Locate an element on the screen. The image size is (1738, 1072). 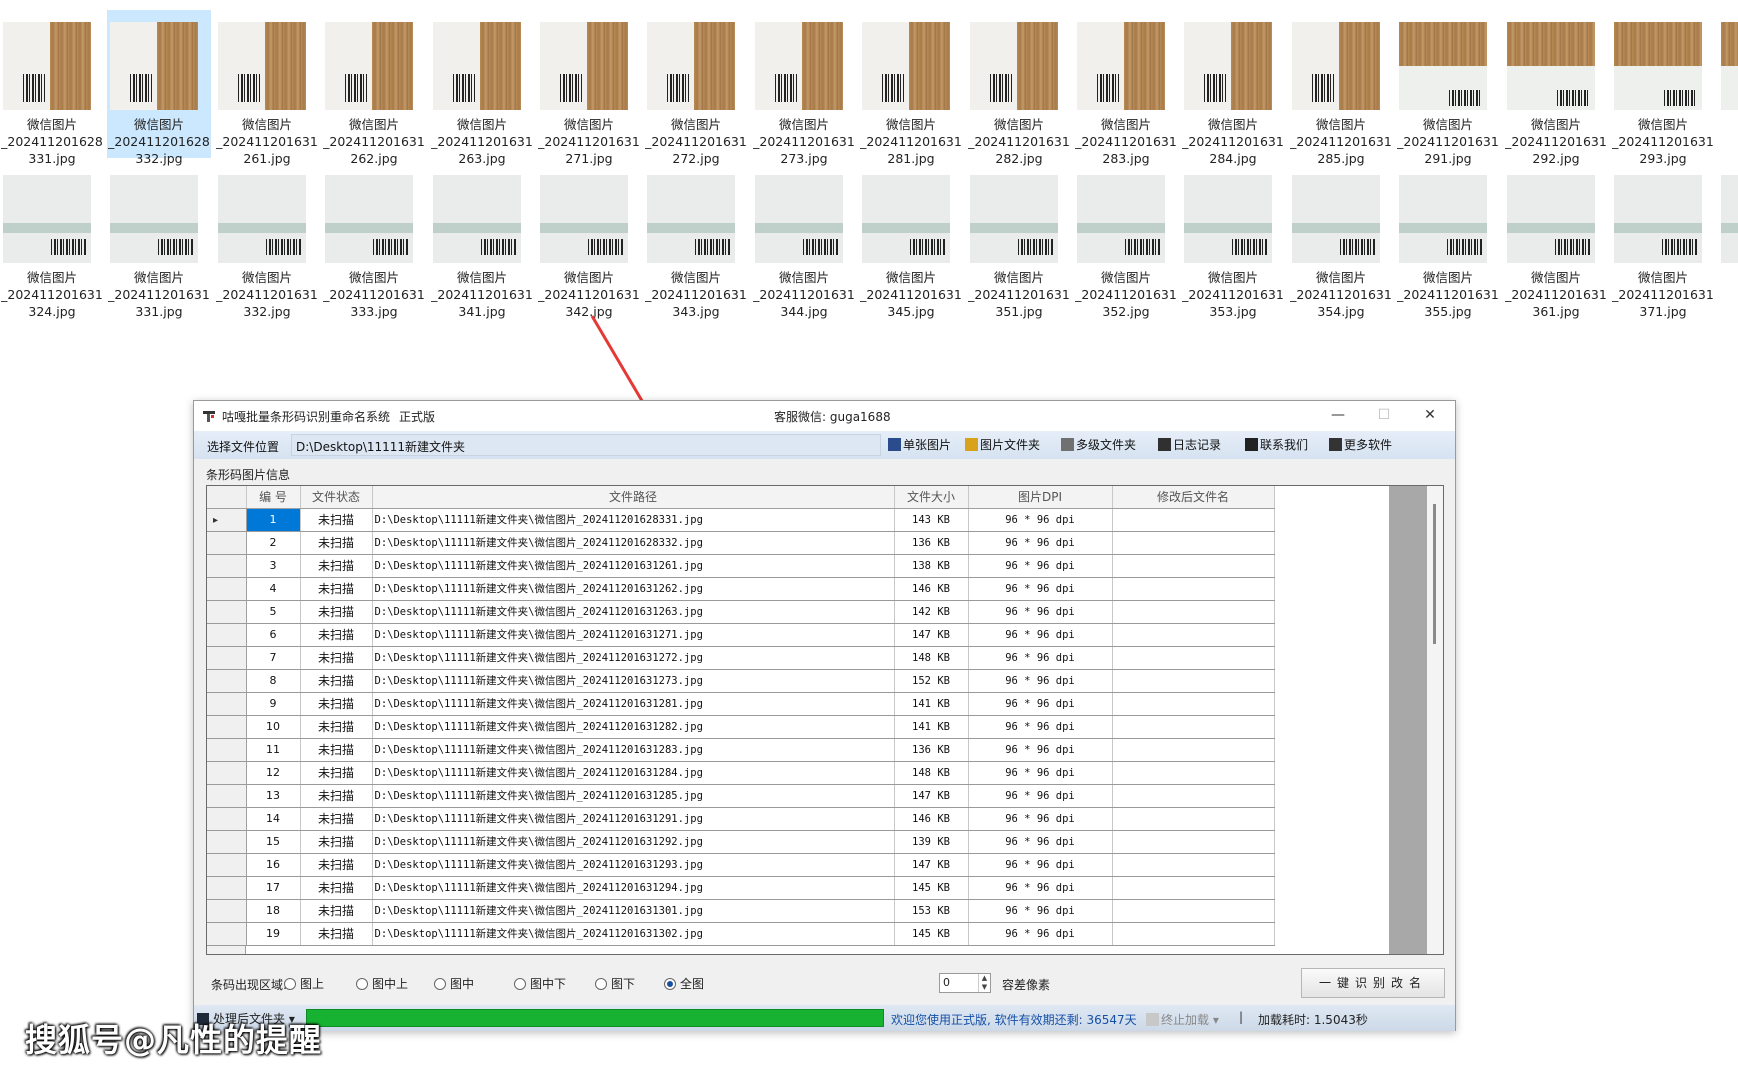
row1-file-14: 微信图片 _202411201631 292.jpg is located at coordinates (1556, 88).